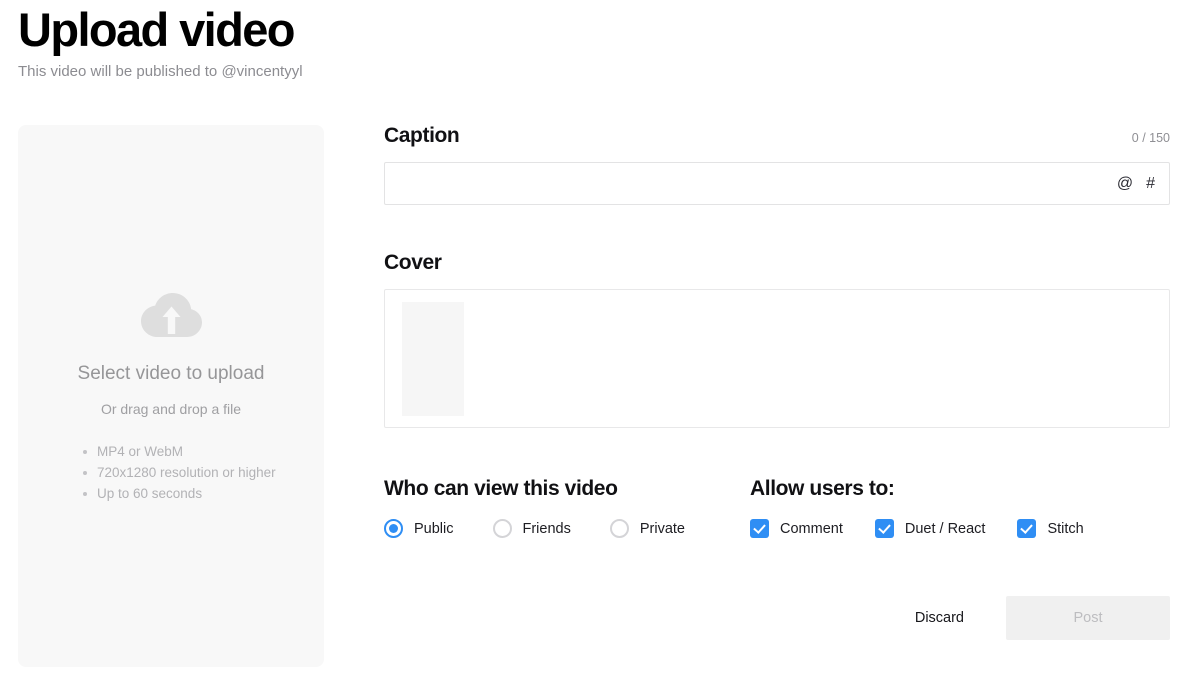  What do you see at coordinates (171, 409) in the screenshot?
I see `upload-drag-hint: Or drag and drop a file` at bounding box center [171, 409].